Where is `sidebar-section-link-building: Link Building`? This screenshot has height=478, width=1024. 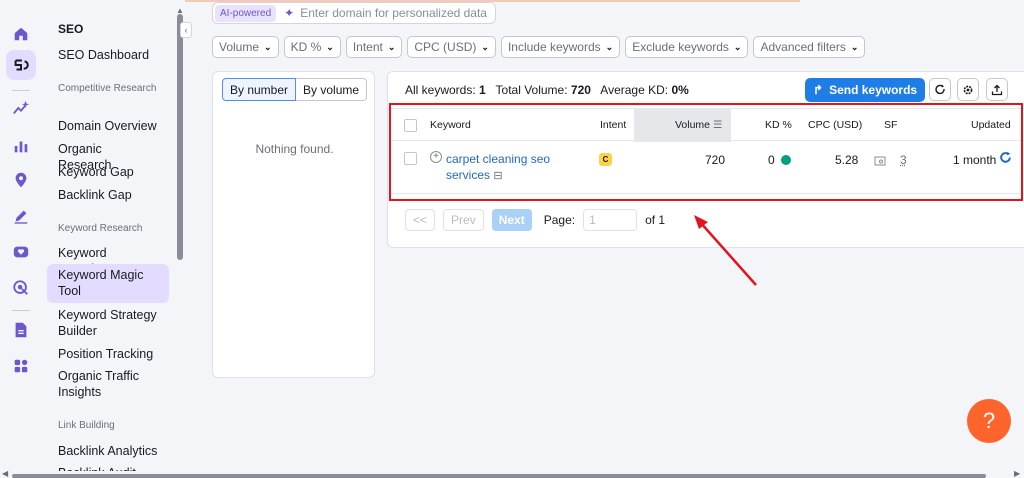 sidebar-section-link-building: Link Building is located at coordinates (86, 425).